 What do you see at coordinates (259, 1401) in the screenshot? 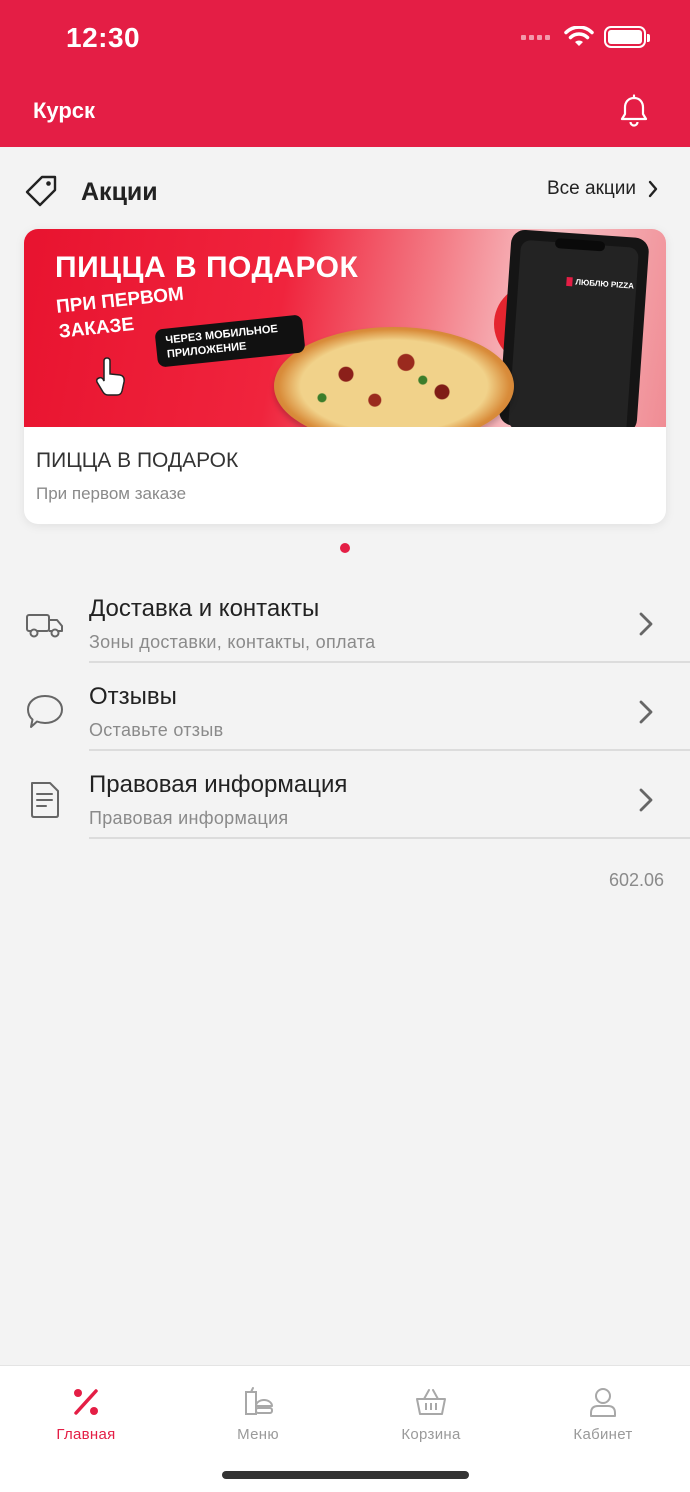
I see `food-menu-icon` at bounding box center [259, 1401].